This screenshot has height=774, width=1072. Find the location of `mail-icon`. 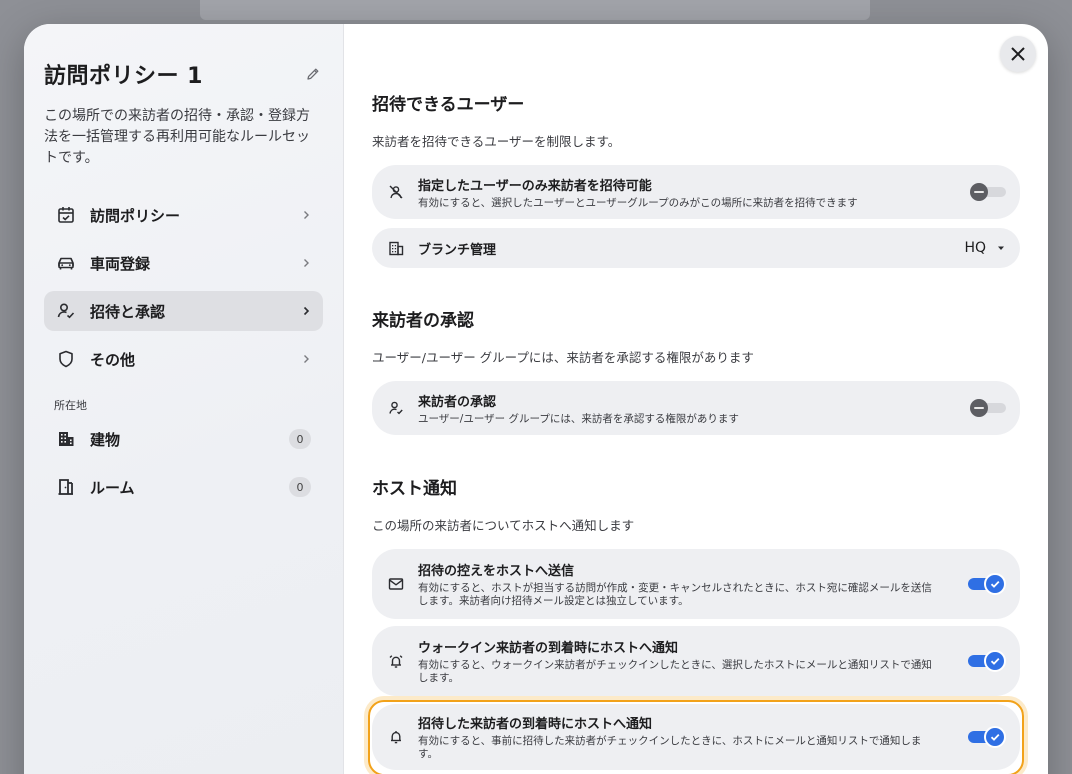

mail-icon is located at coordinates (396, 584).